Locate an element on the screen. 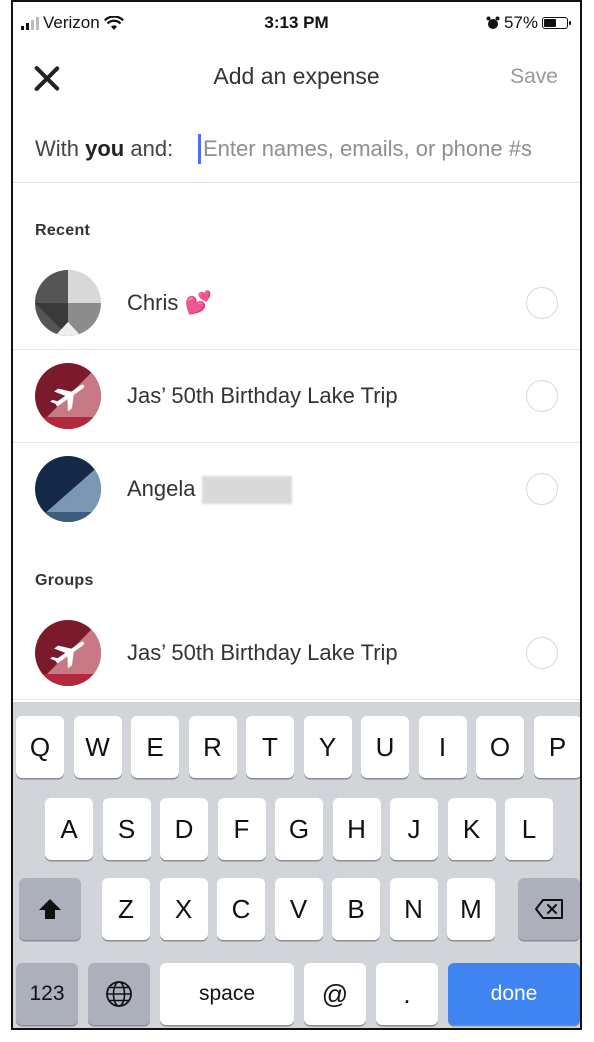 The width and height of the screenshot is (594, 1042). at-key: @ is located at coordinates (335, 994).